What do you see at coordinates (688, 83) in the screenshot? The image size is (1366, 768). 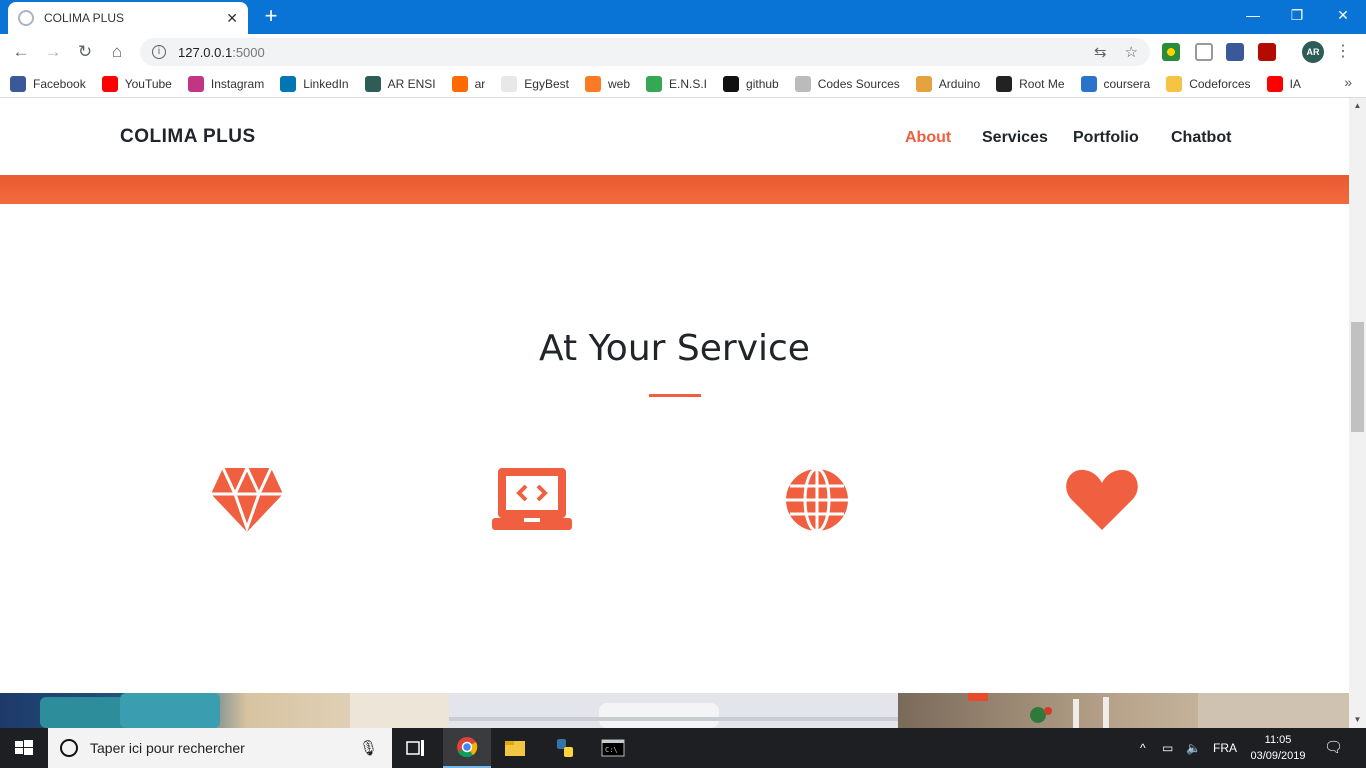 I see `bookmark-label: E.N.S.I` at bounding box center [688, 83].